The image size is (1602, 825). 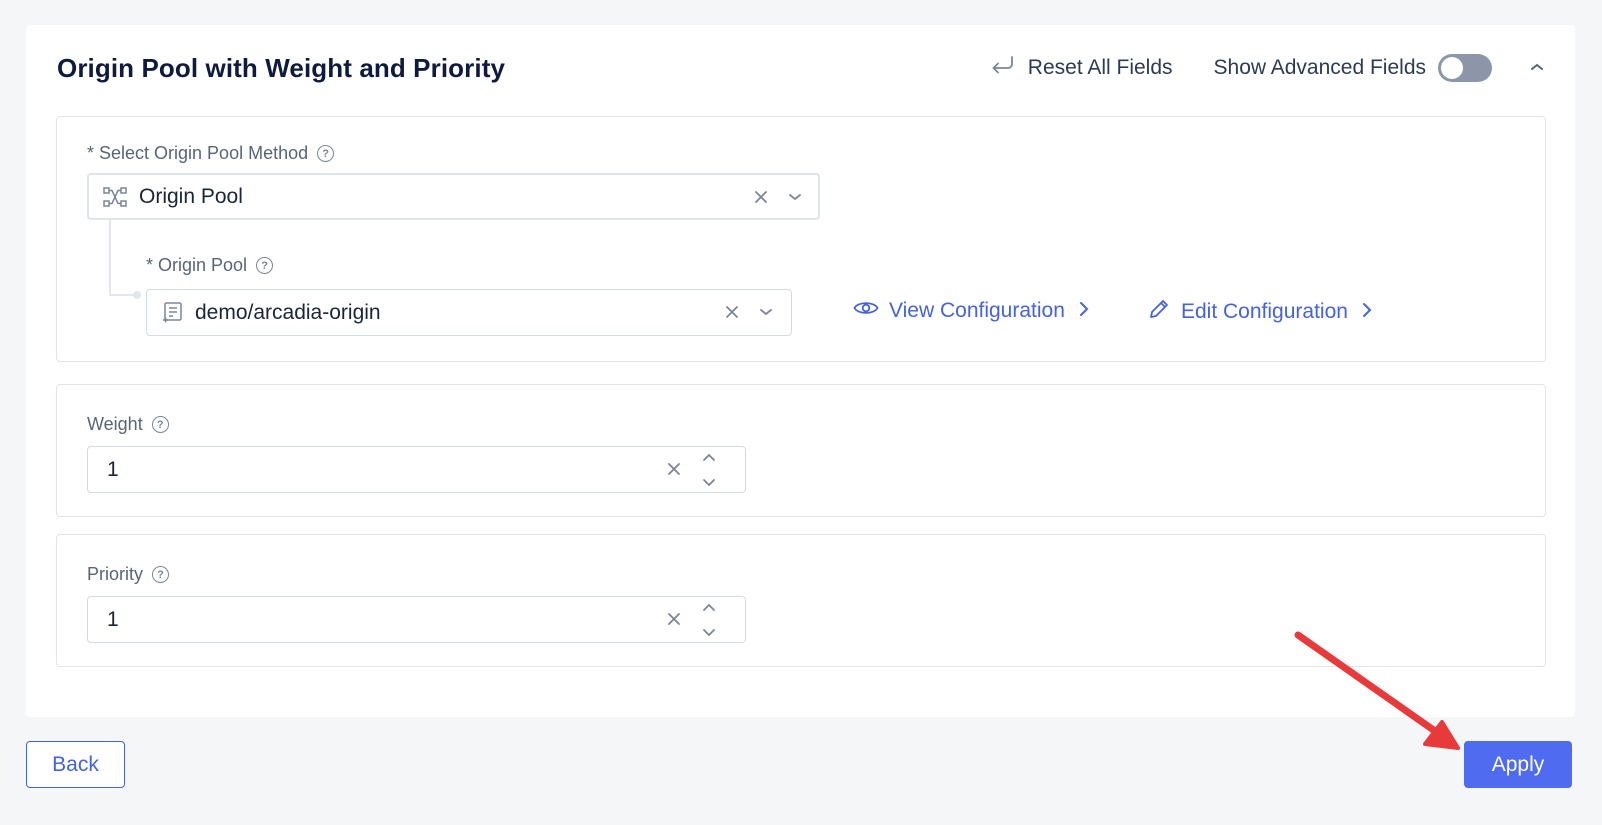 I want to click on toggle-knob, so click(x=1452, y=68).